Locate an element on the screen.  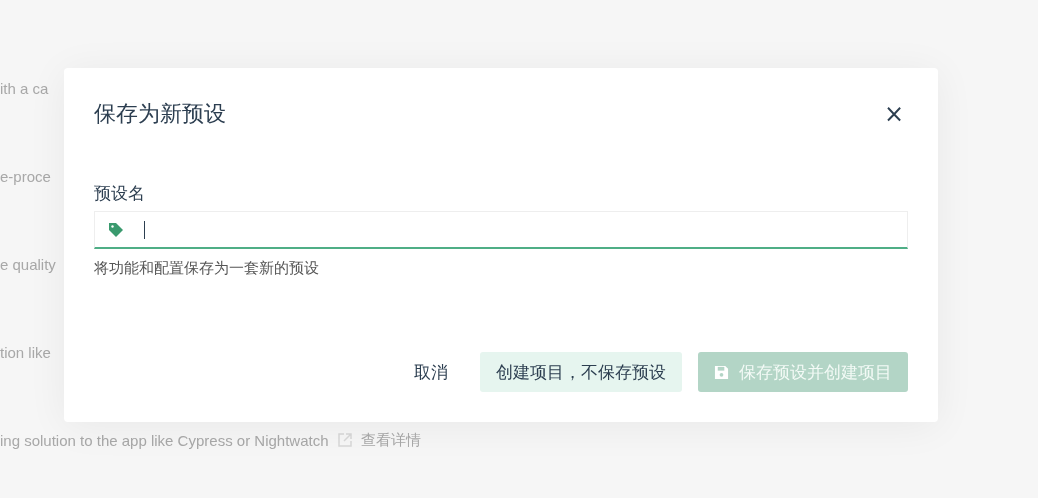
background-text: e-proce is located at coordinates (25, 176).